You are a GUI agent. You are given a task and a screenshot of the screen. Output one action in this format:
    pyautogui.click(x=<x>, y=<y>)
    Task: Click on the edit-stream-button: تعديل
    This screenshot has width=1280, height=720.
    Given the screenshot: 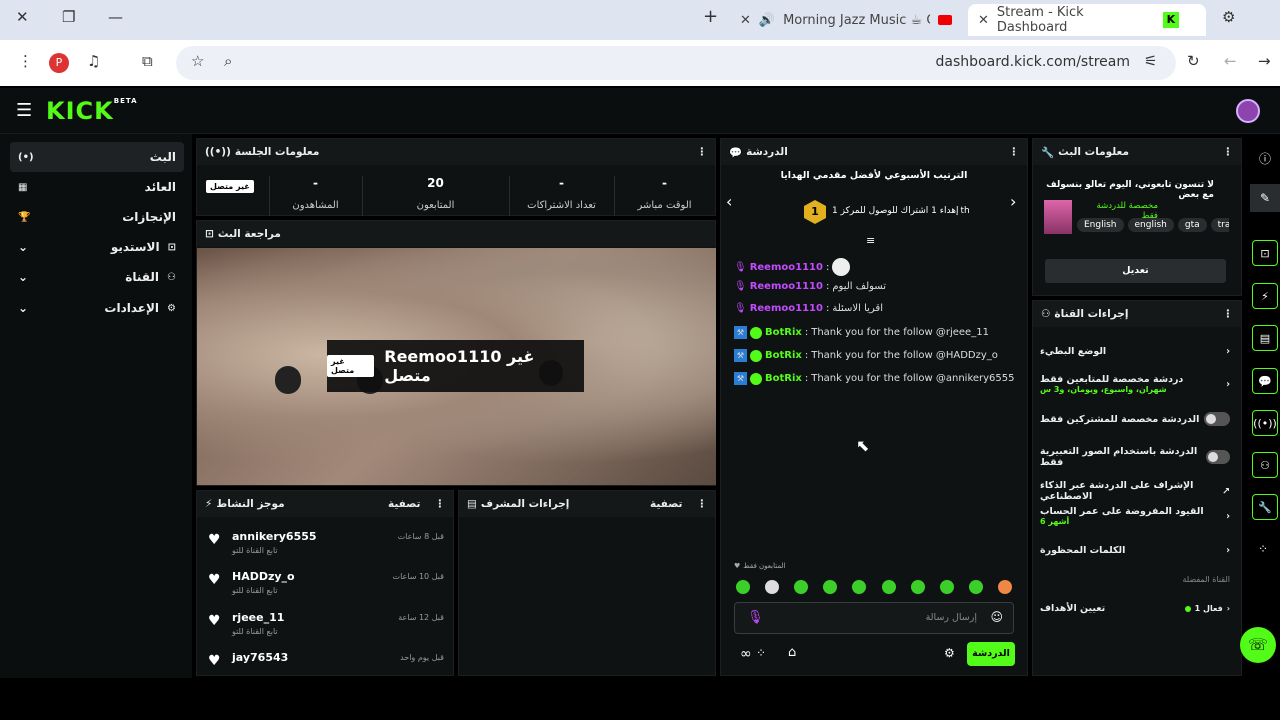 What is the action you would take?
    pyautogui.click(x=1135, y=271)
    